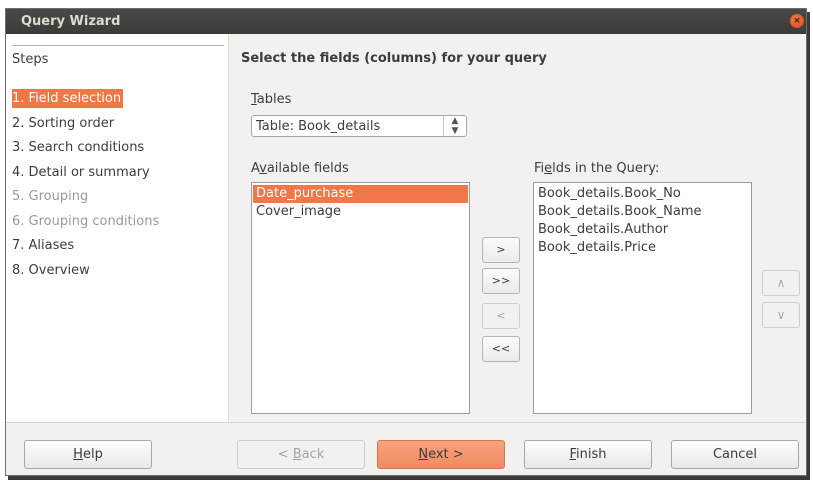  I want to click on move-down-button: ∨, so click(781, 315).